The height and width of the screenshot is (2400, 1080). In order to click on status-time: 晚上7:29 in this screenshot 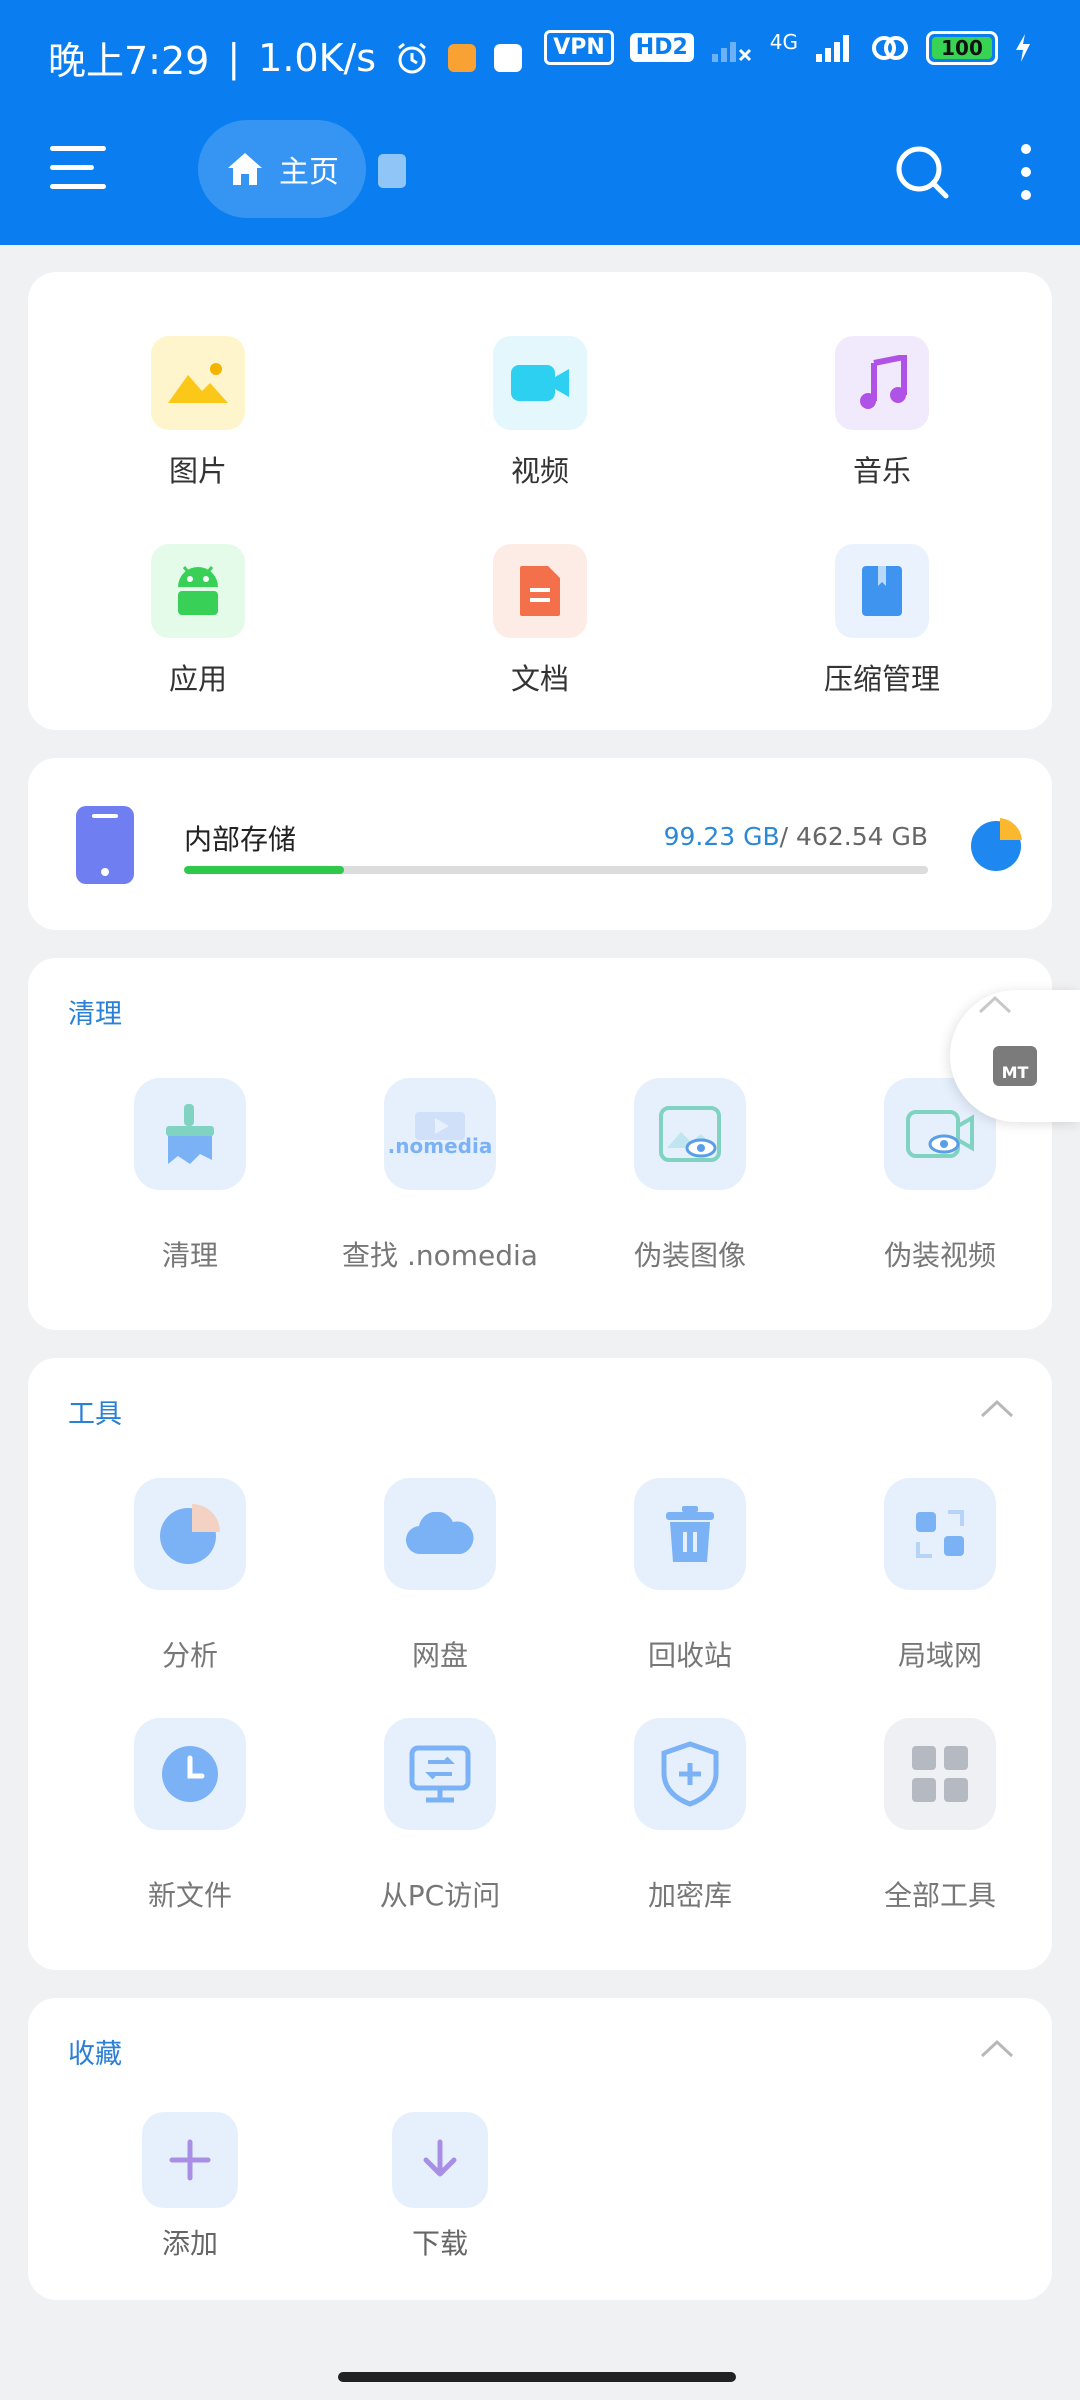, I will do `click(129, 61)`.